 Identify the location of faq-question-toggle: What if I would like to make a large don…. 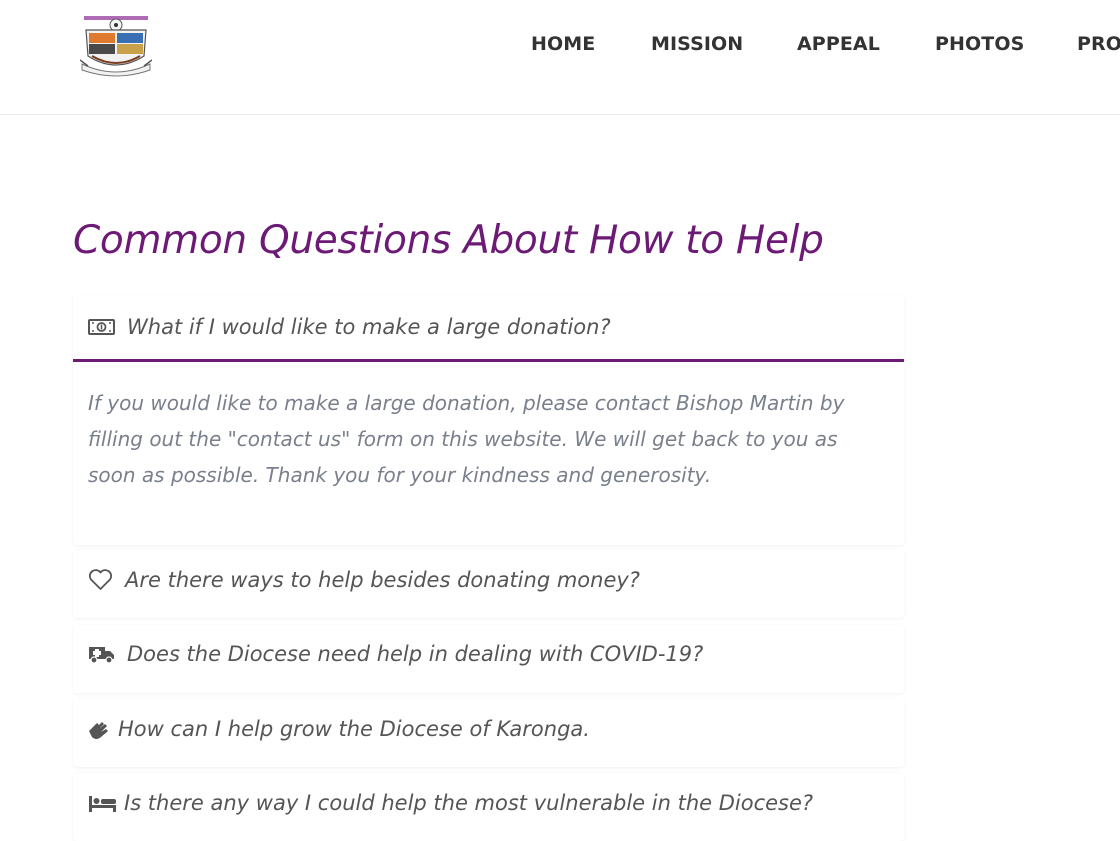
(488, 328).